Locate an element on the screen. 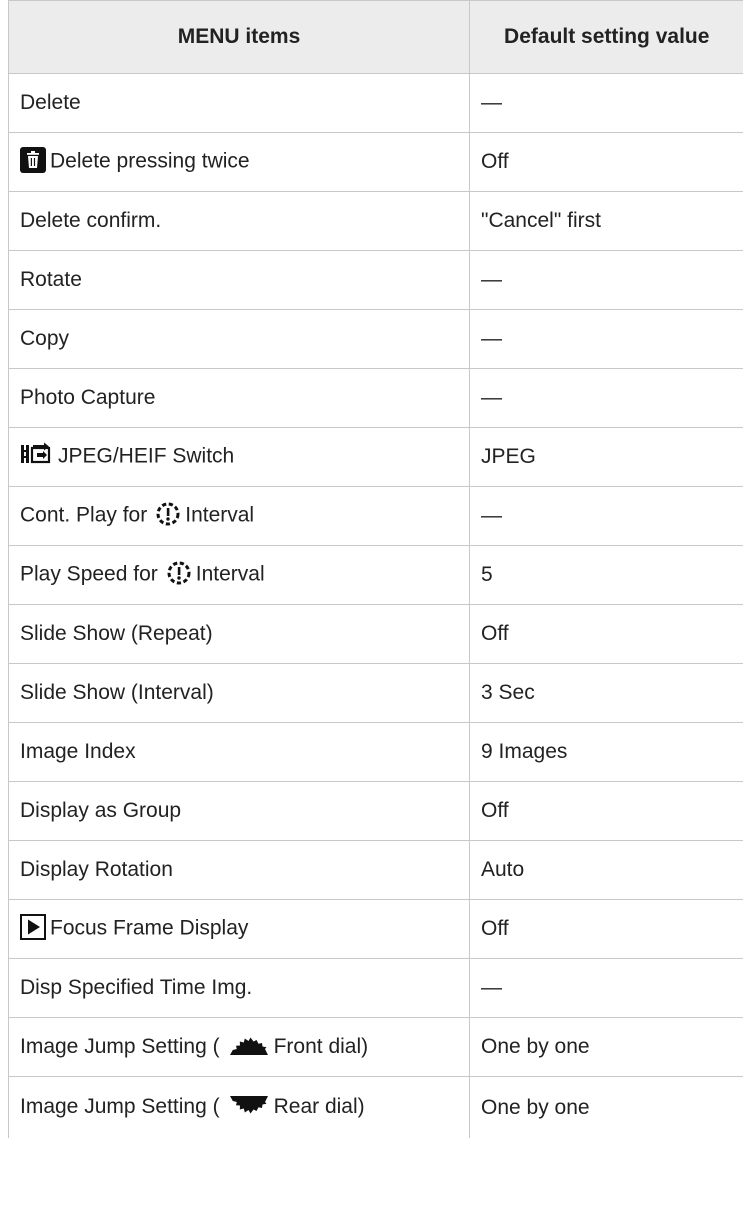  menu-item-cell: Display as Group is located at coordinates (239, 811).